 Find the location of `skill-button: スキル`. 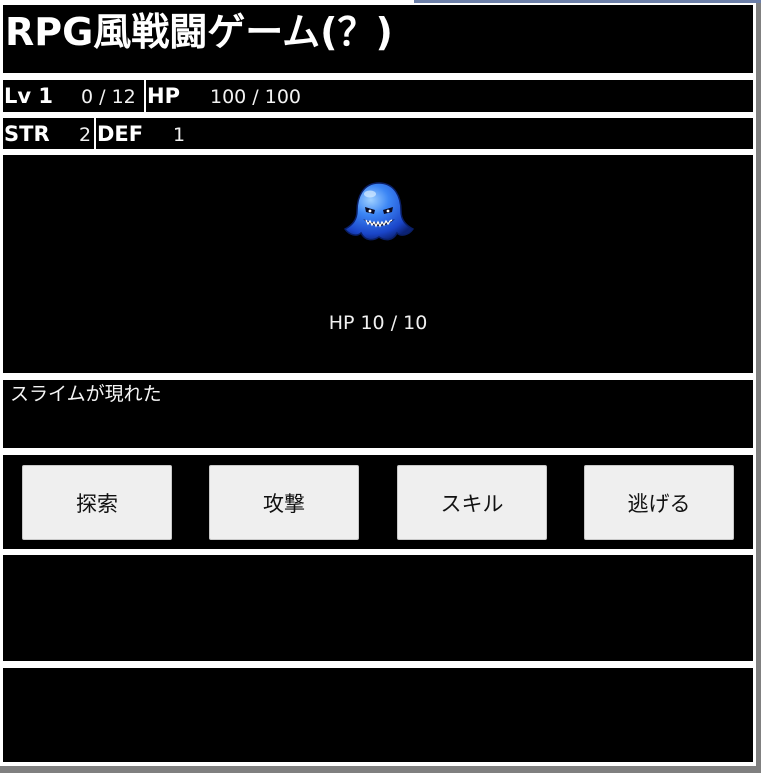

skill-button: スキル is located at coordinates (472, 502).